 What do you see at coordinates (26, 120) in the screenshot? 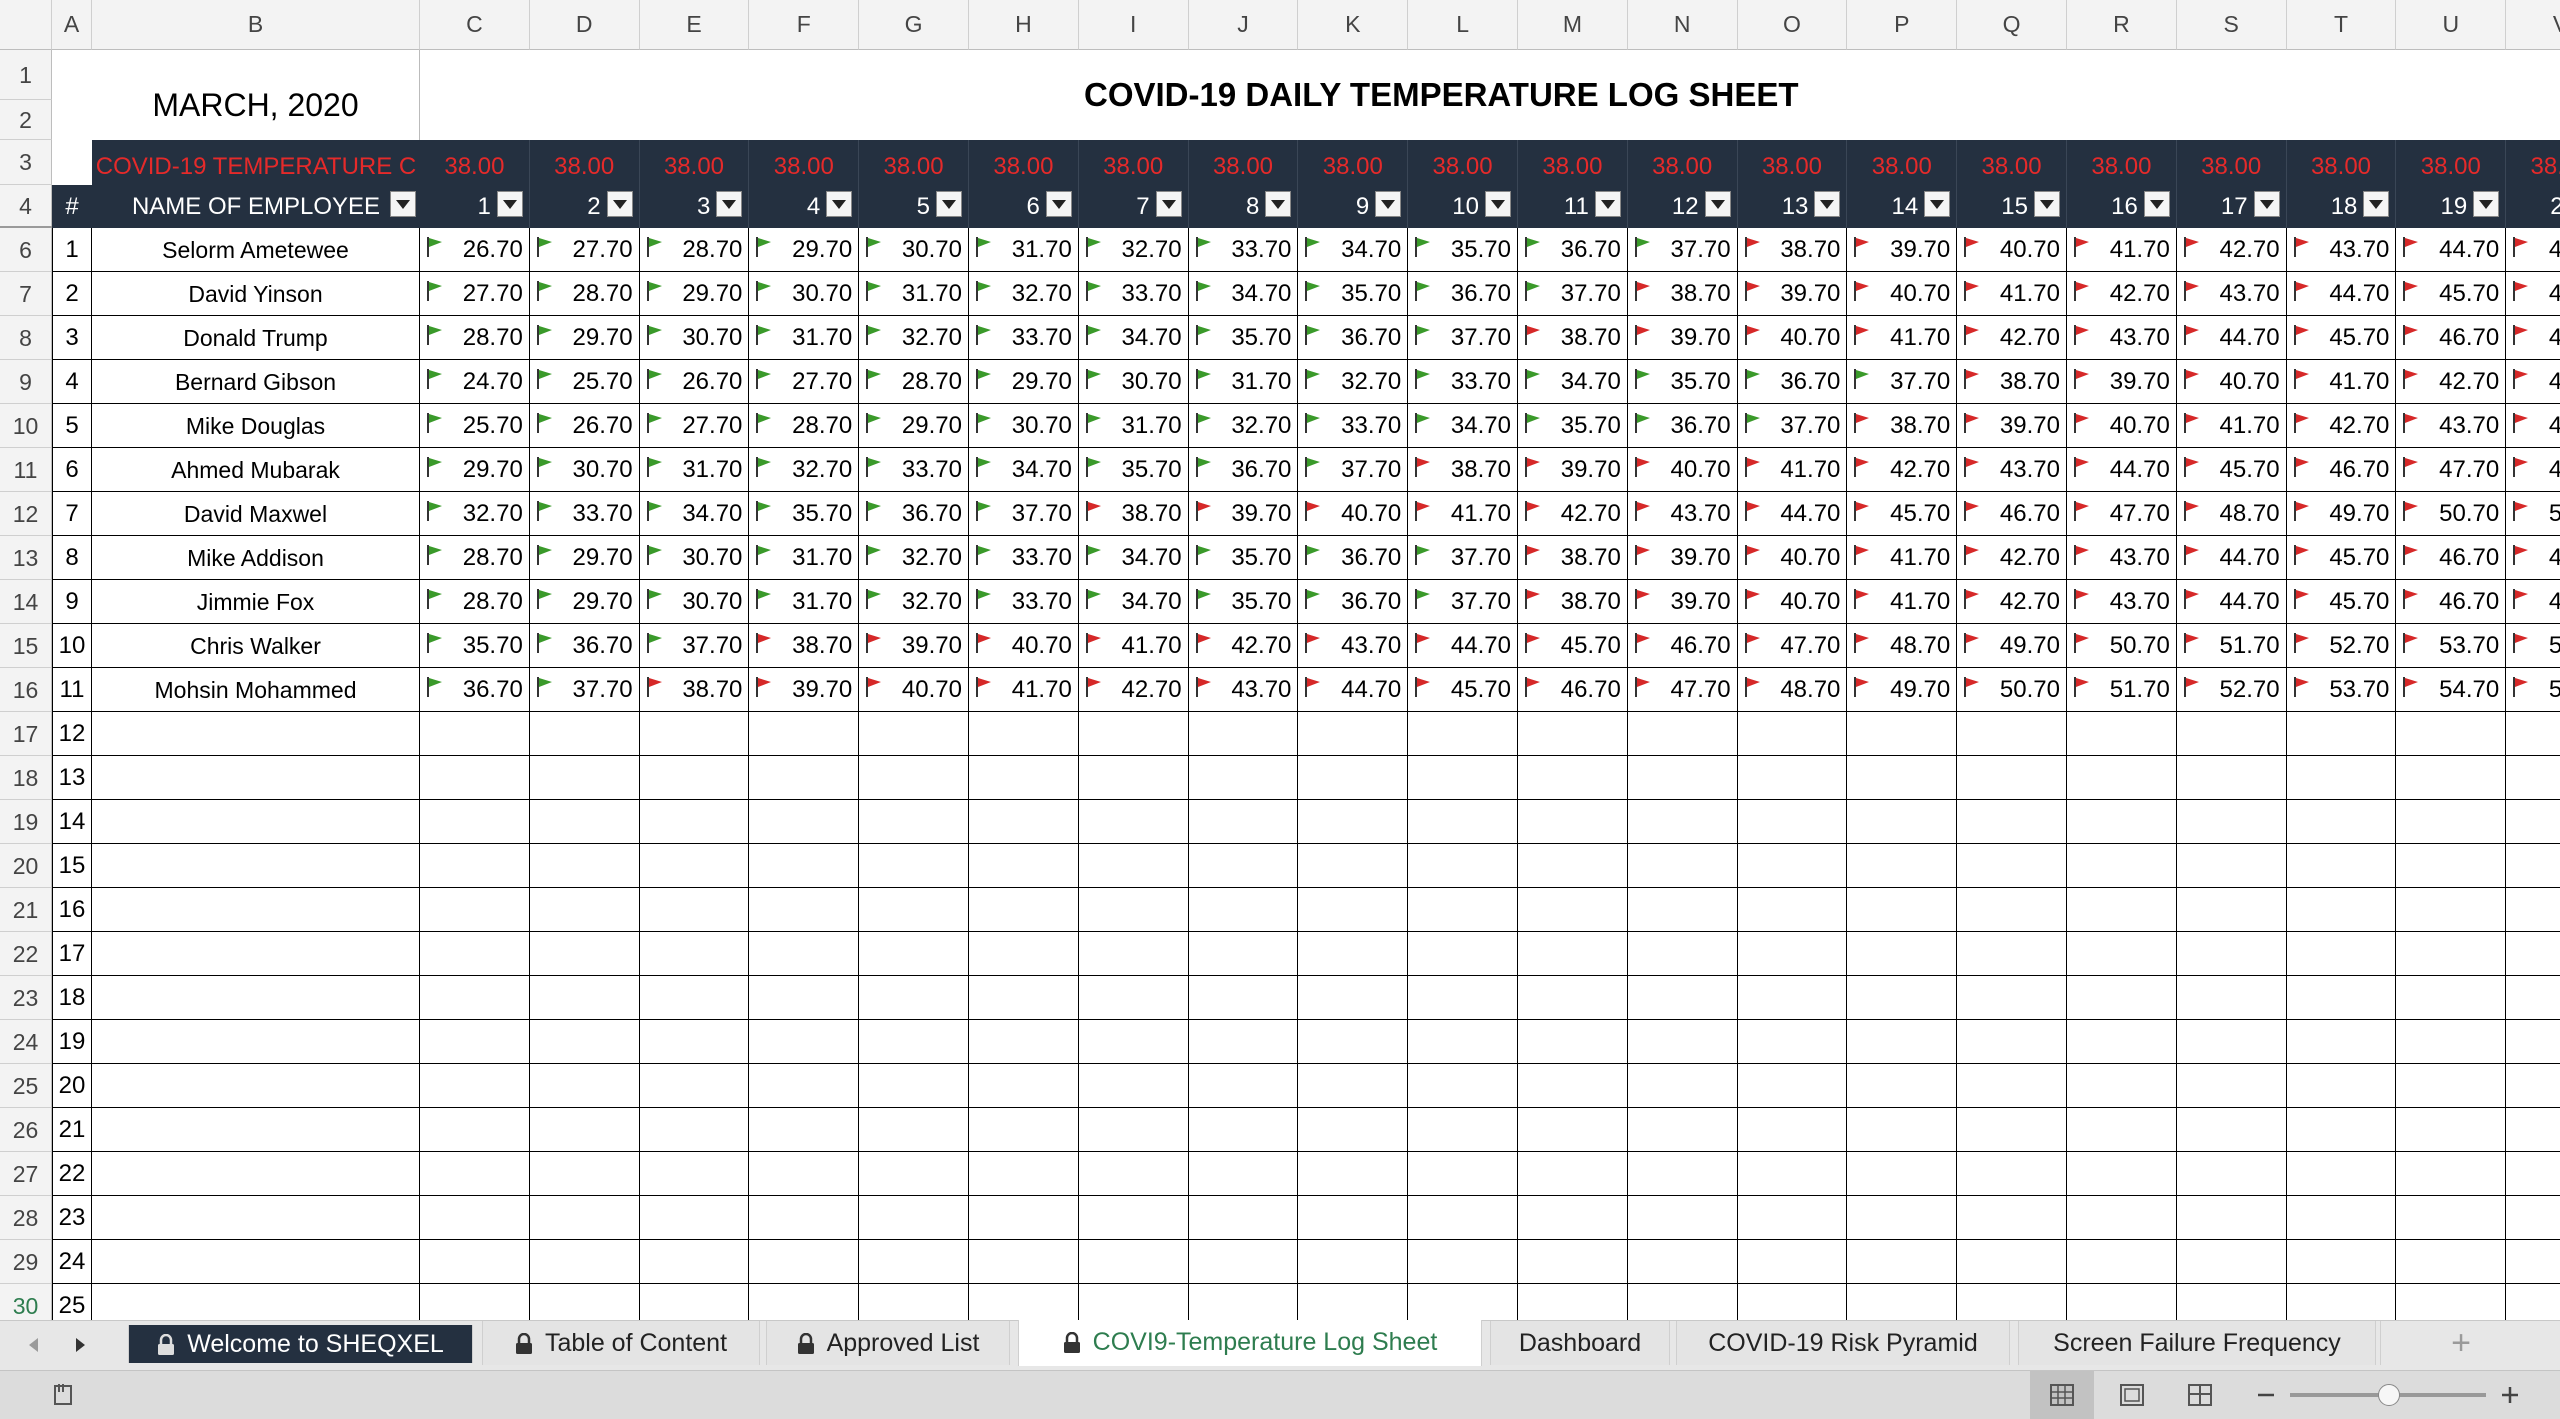
I see `row-header: 2` at bounding box center [26, 120].